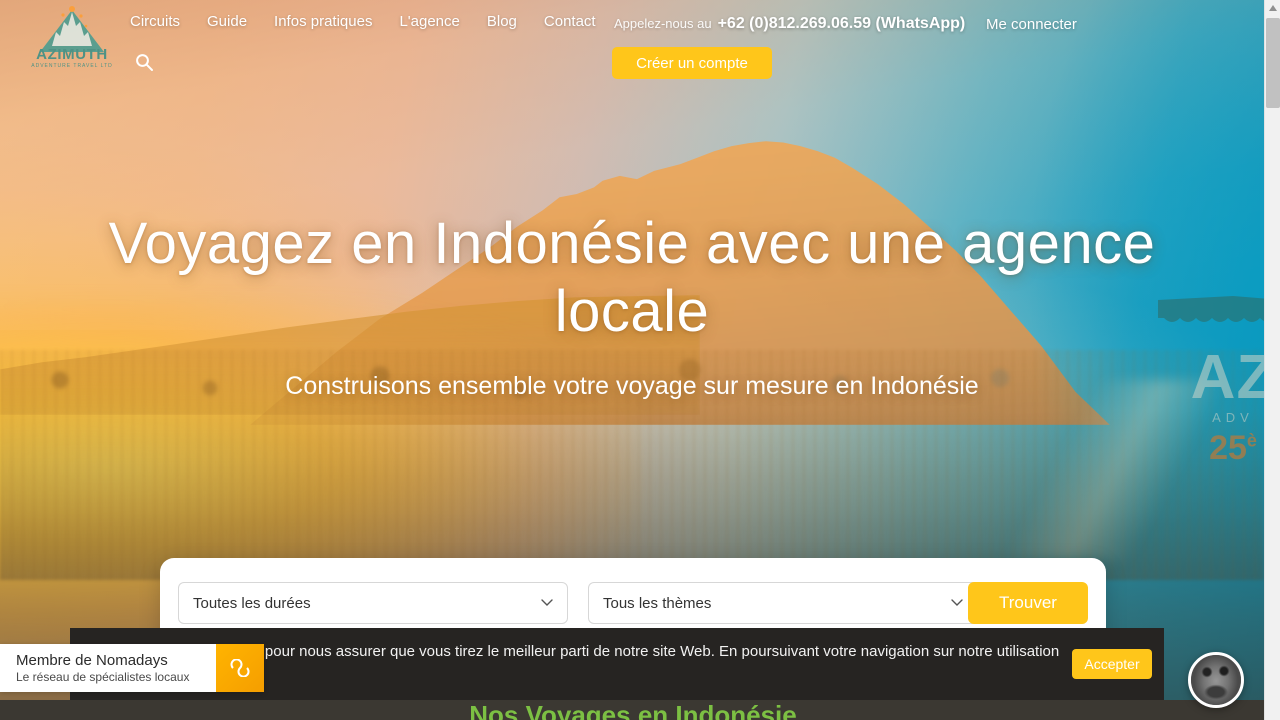  Describe the element at coordinates (1028, 603) in the screenshot. I see `find-button: Trouver` at that location.